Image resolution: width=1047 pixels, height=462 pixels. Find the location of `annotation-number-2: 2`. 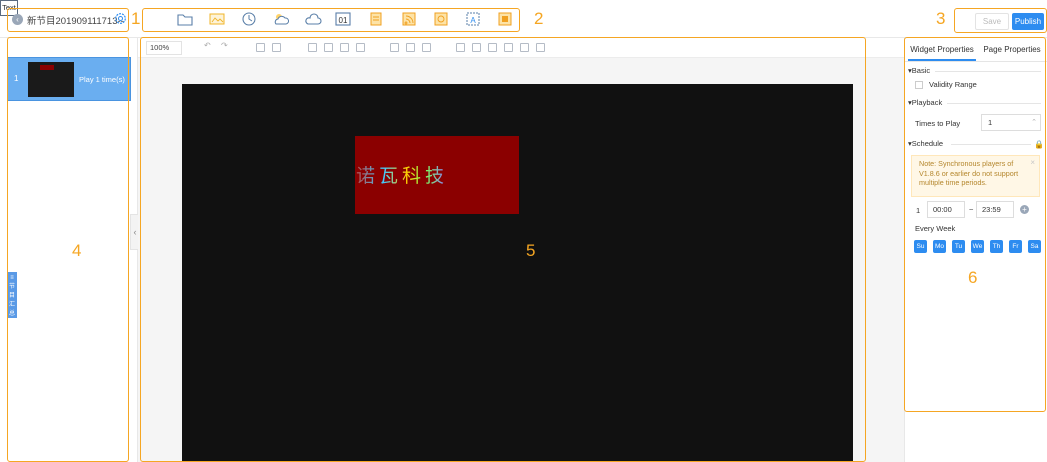

annotation-number-2: 2 is located at coordinates (539, 18).